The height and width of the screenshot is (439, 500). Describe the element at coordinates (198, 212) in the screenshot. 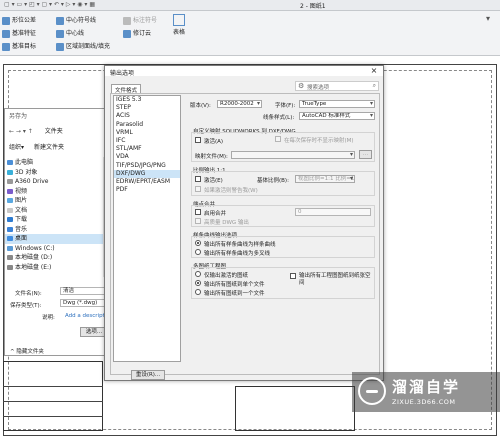

I see `merge-checkbox` at that location.